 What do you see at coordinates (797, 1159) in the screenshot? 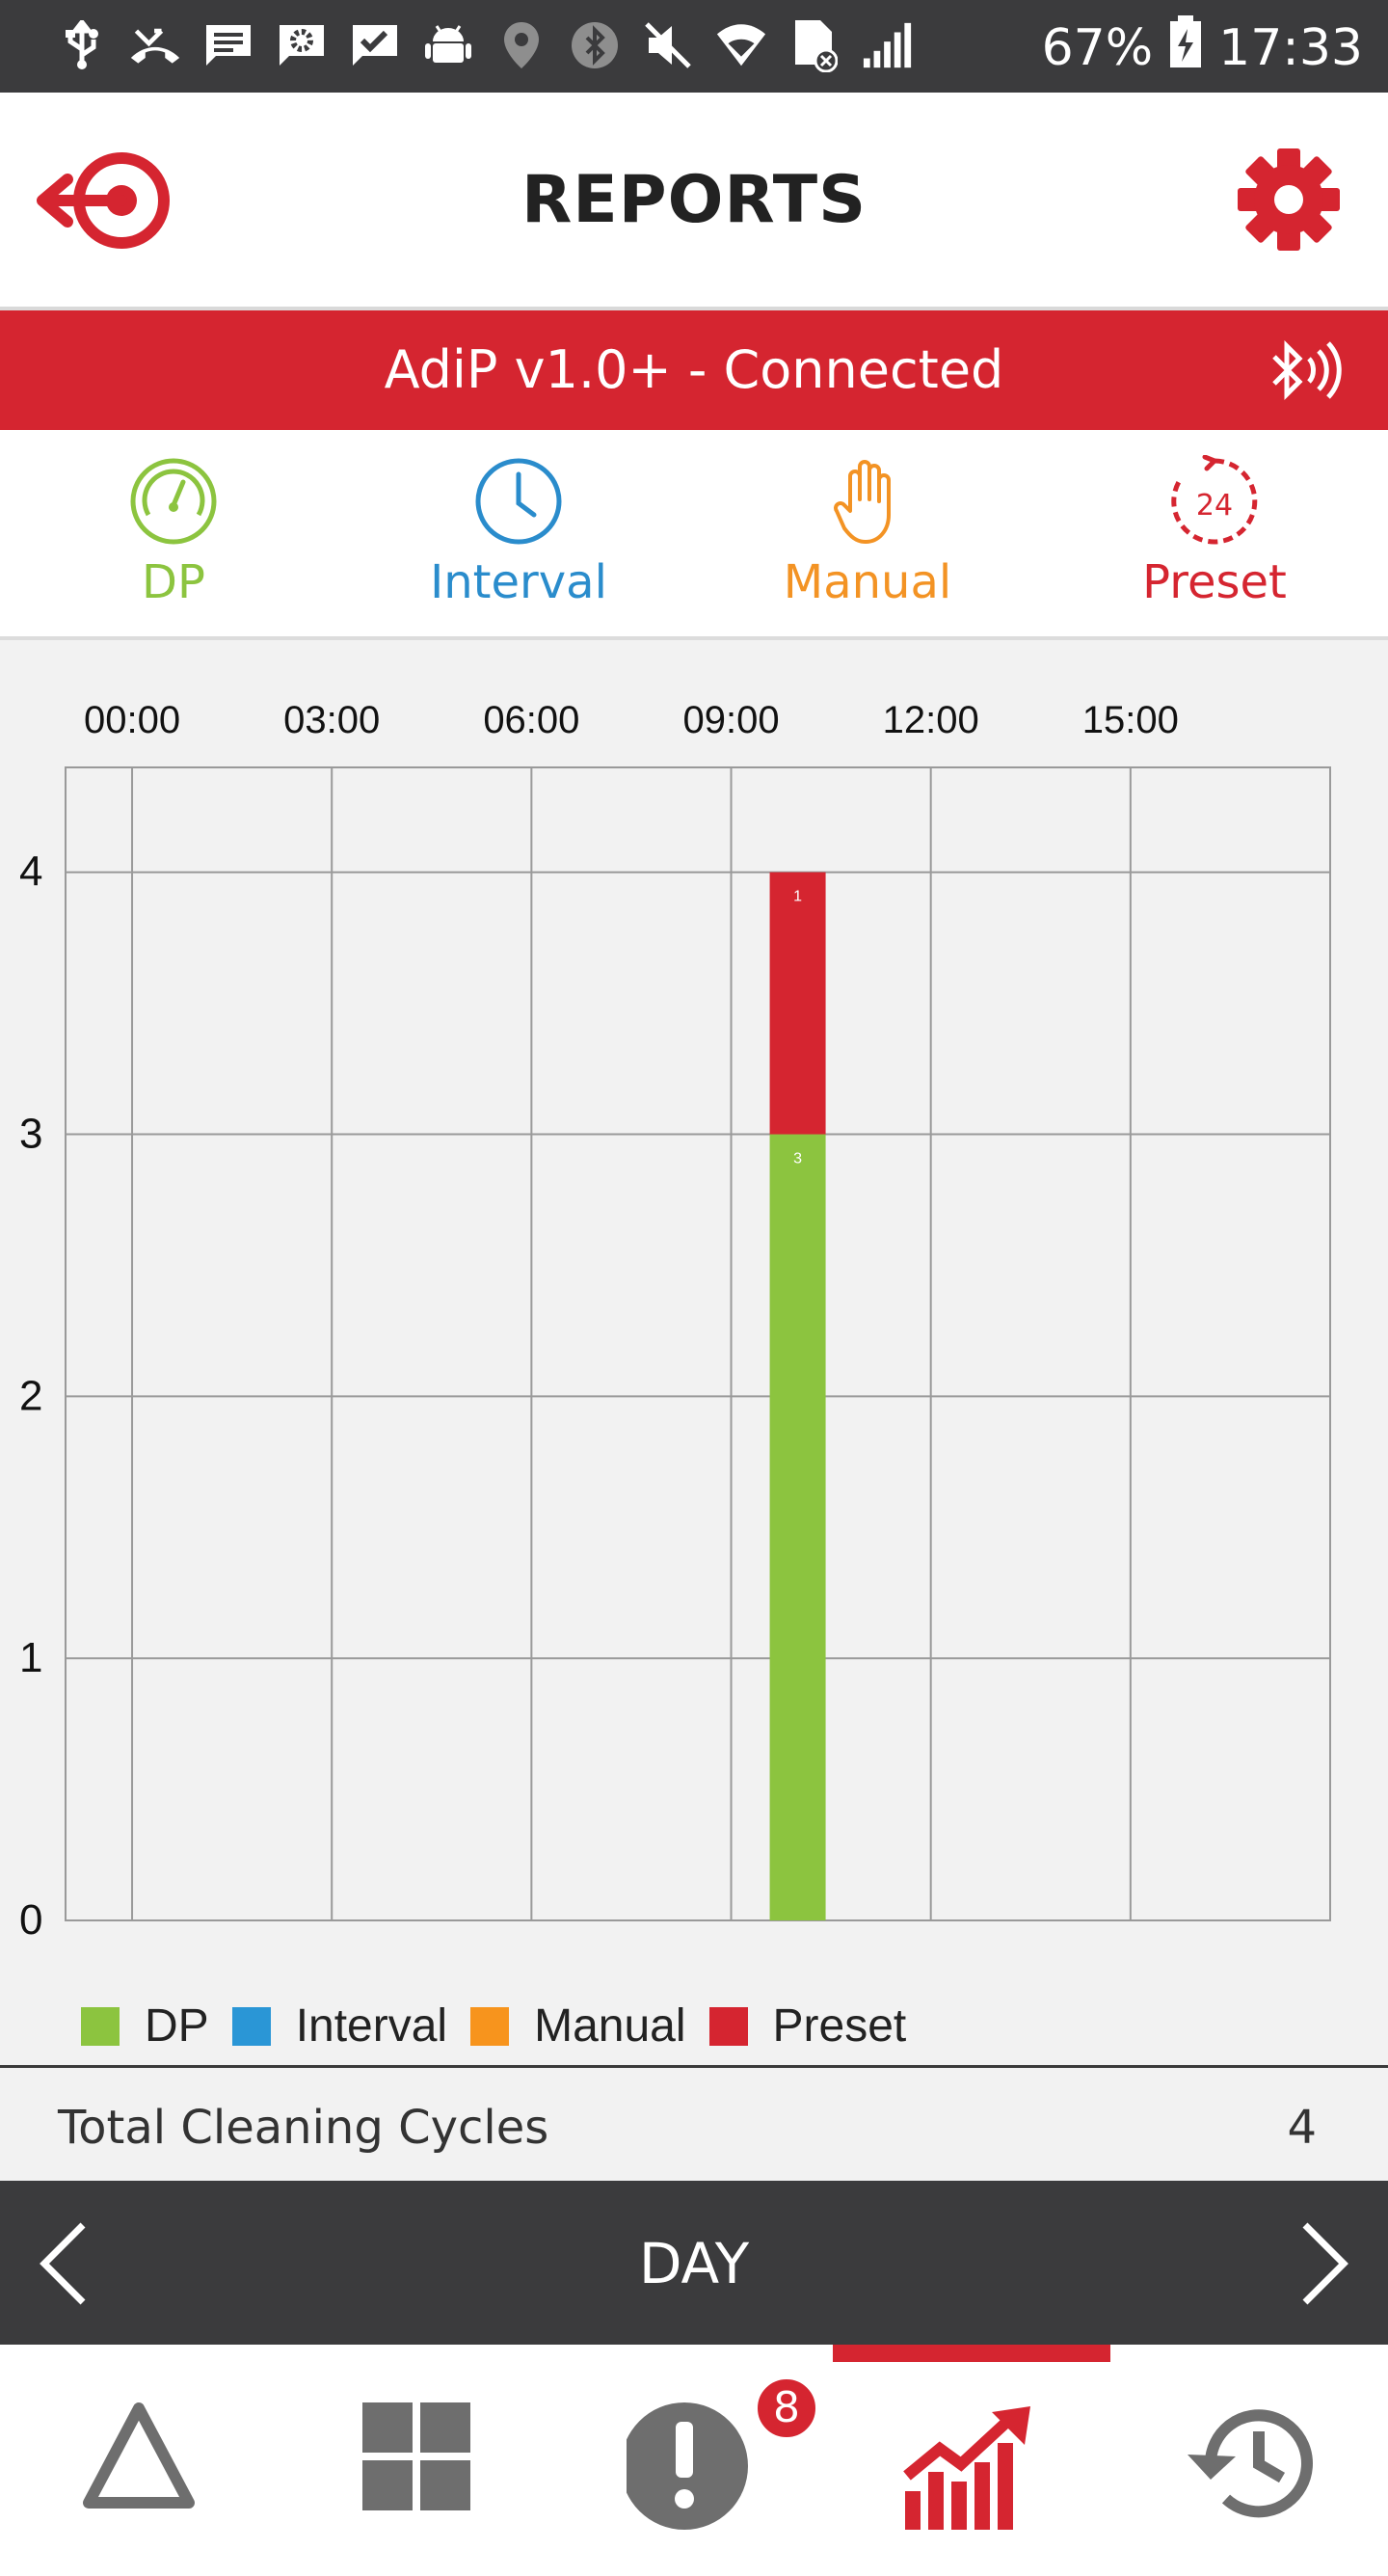
I see `bar-data-label: 3` at bounding box center [797, 1159].